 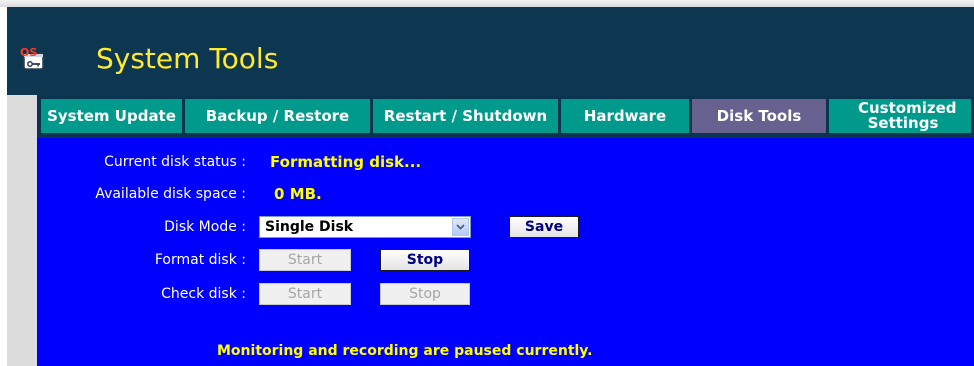 I want to click on os-tools-logo-icon: OS, so click(x=32, y=58).